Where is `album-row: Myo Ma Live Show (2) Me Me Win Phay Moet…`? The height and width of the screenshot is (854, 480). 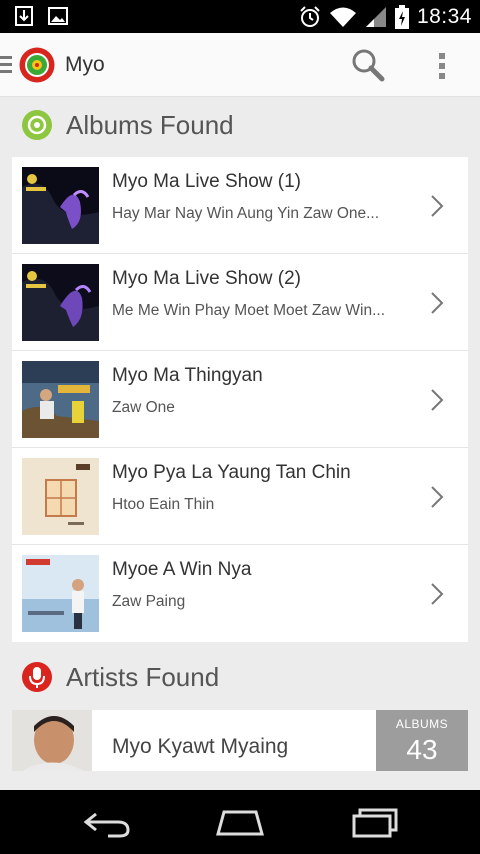
album-row: Myo Ma Live Show (2) Me Me Win Phay Moet… is located at coordinates (240, 302).